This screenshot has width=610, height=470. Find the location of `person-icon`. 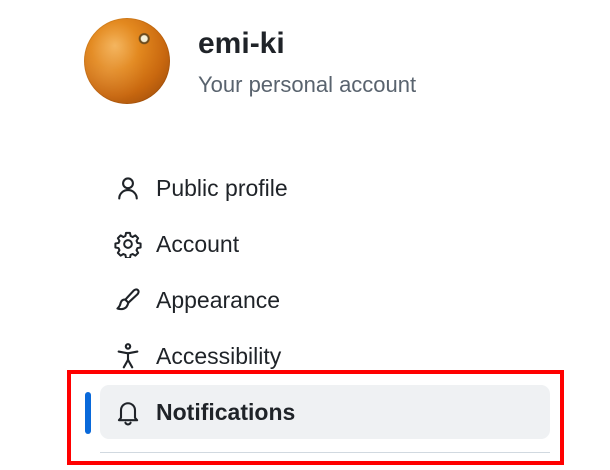

person-icon is located at coordinates (128, 188).